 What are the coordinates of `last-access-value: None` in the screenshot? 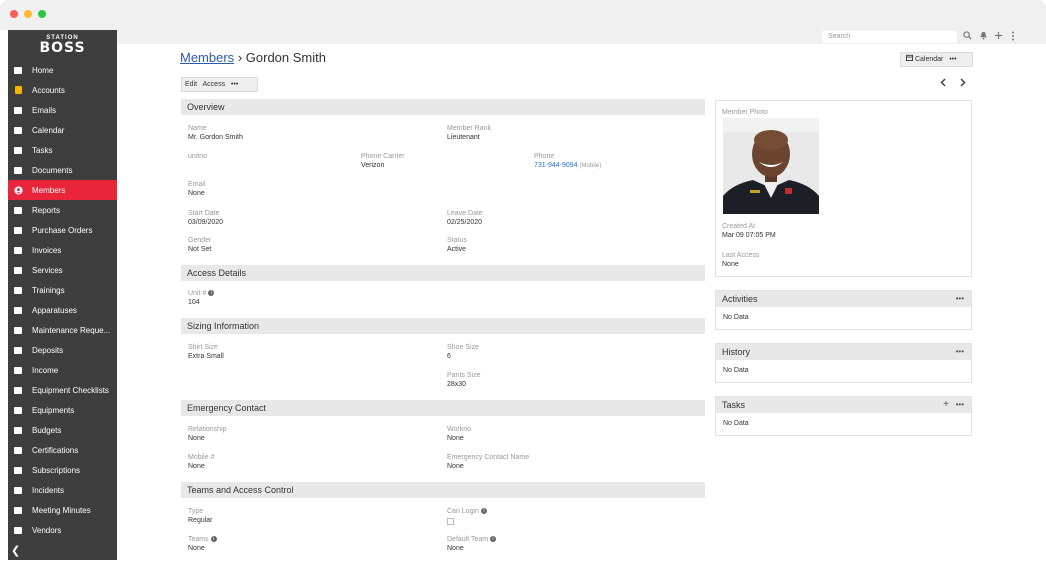 It's located at (730, 264).